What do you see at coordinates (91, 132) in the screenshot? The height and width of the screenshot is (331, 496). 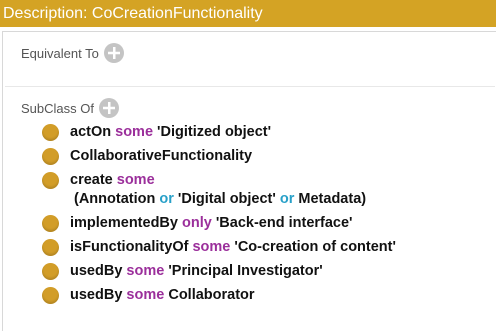 I see `property-name: actOn` at bounding box center [91, 132].